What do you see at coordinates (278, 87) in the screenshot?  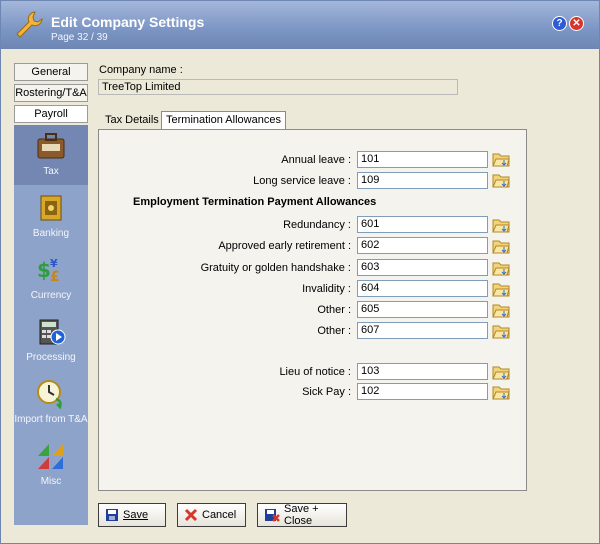 I see `company-name-field: TreeTop Limited` at bounding box center [278, 87].